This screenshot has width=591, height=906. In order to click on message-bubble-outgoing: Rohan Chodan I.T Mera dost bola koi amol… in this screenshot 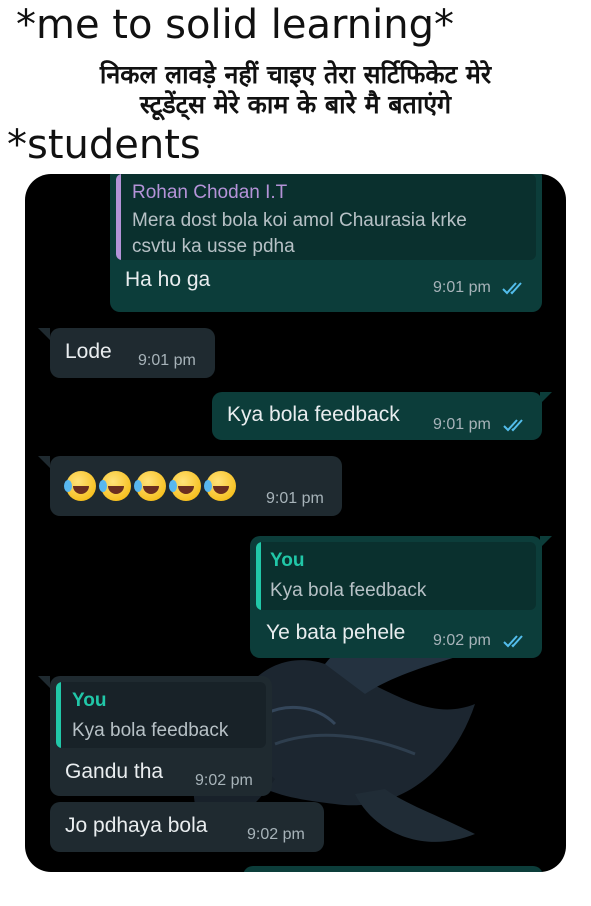, I will do `click(326, 243)`.